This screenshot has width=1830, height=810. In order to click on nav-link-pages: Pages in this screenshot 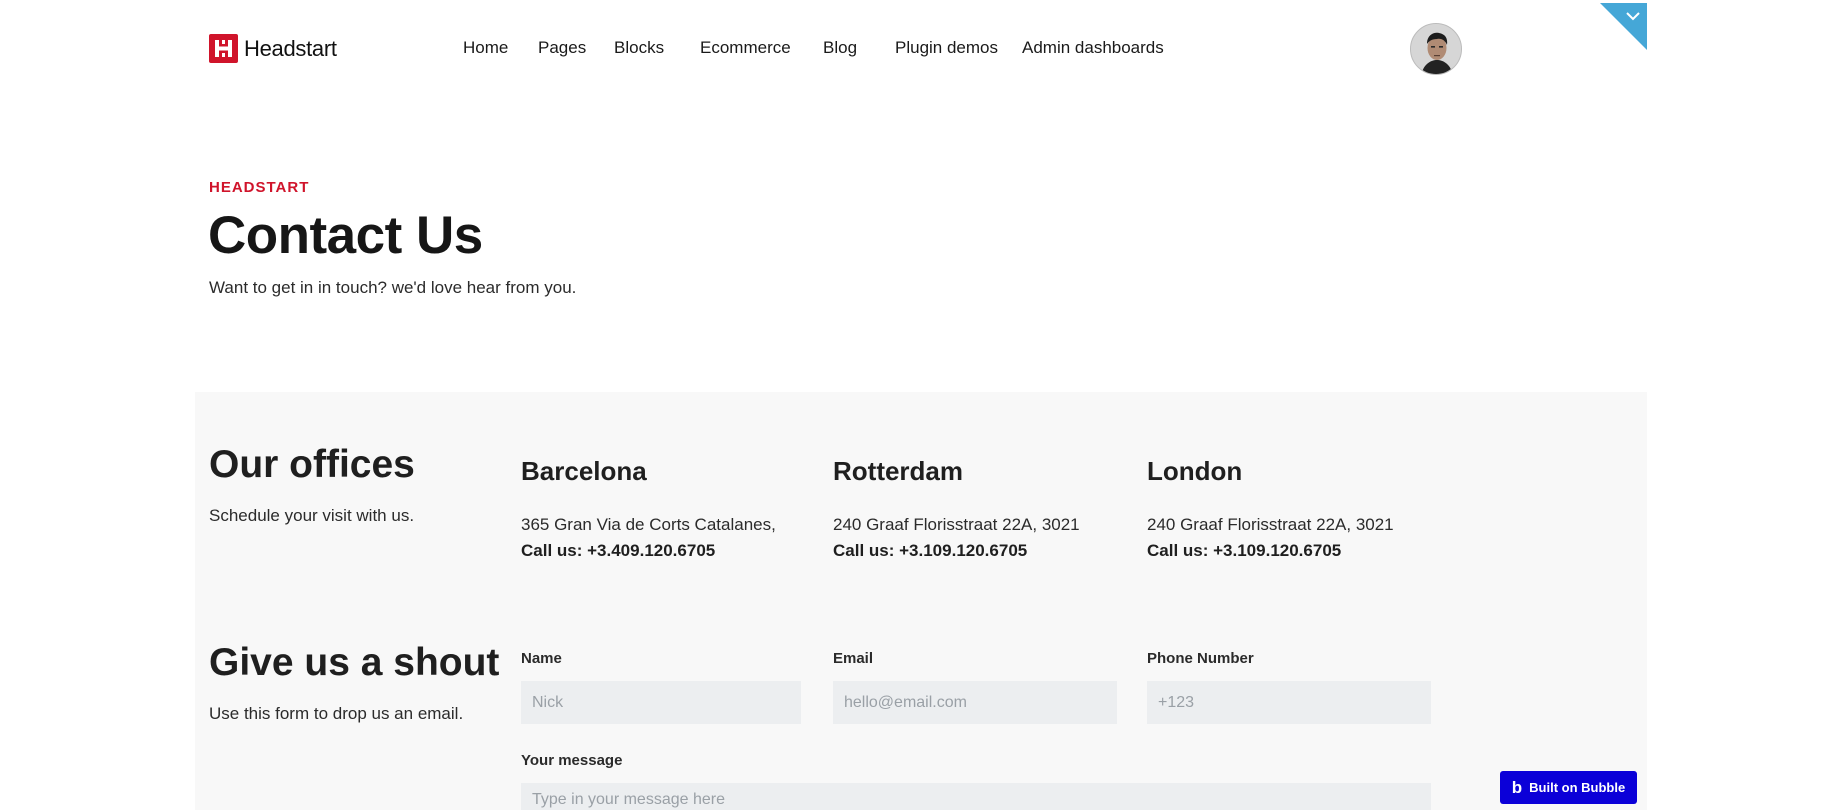, I will do `click(562, 48)`.